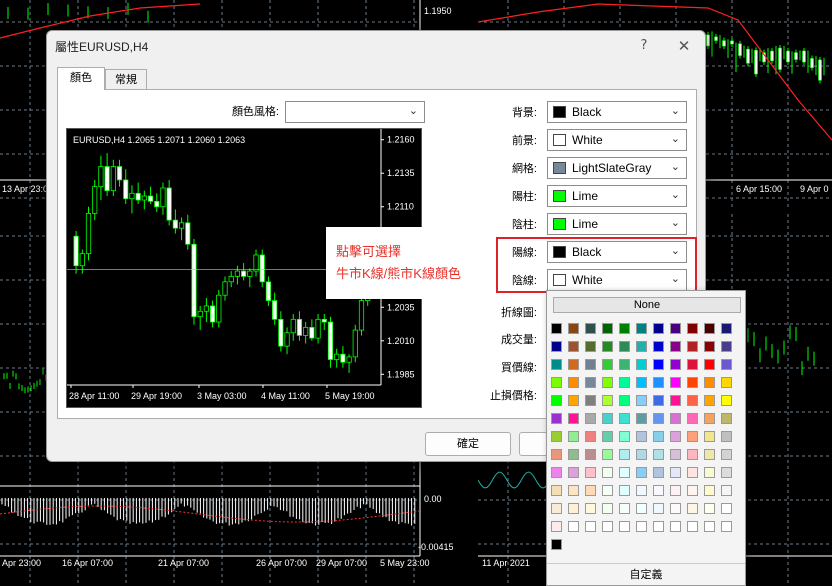 The image size is (832, 586). What do you see at coordinates (81, 78) in the screenshot?
I see `tab-colors: 顏色` at bounding box center [81, 78].